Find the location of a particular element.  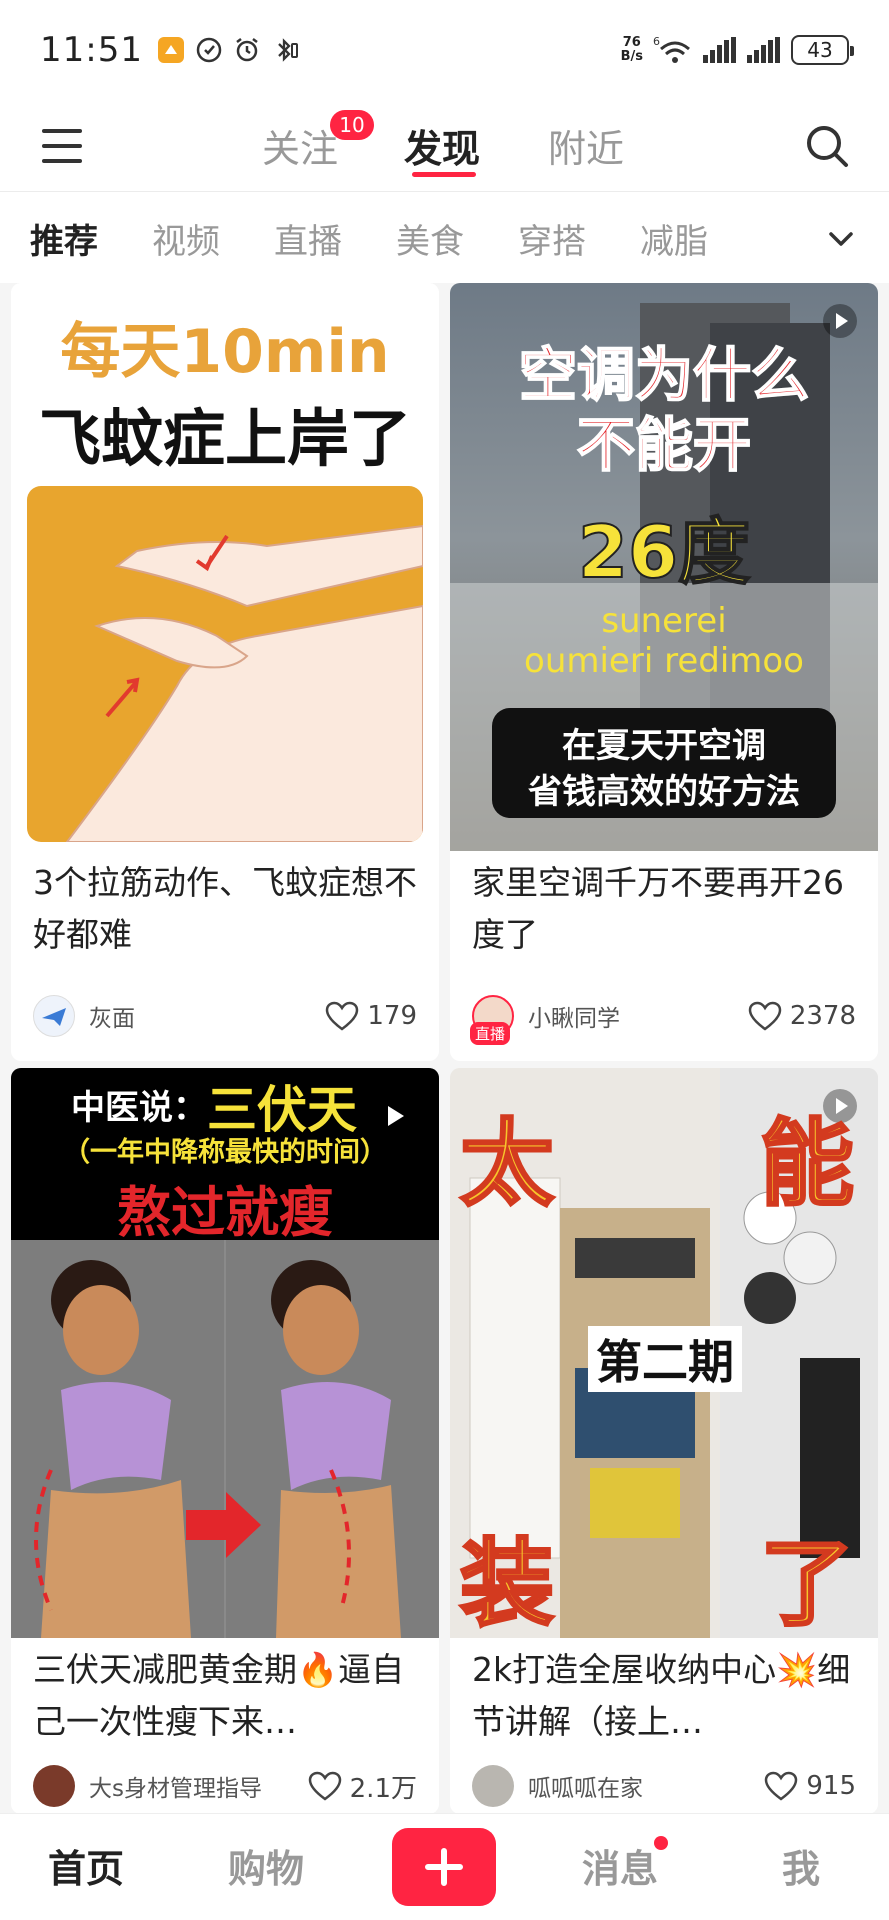

author-name: 呱呱呱在家 is located at coordinates (646, 1786).